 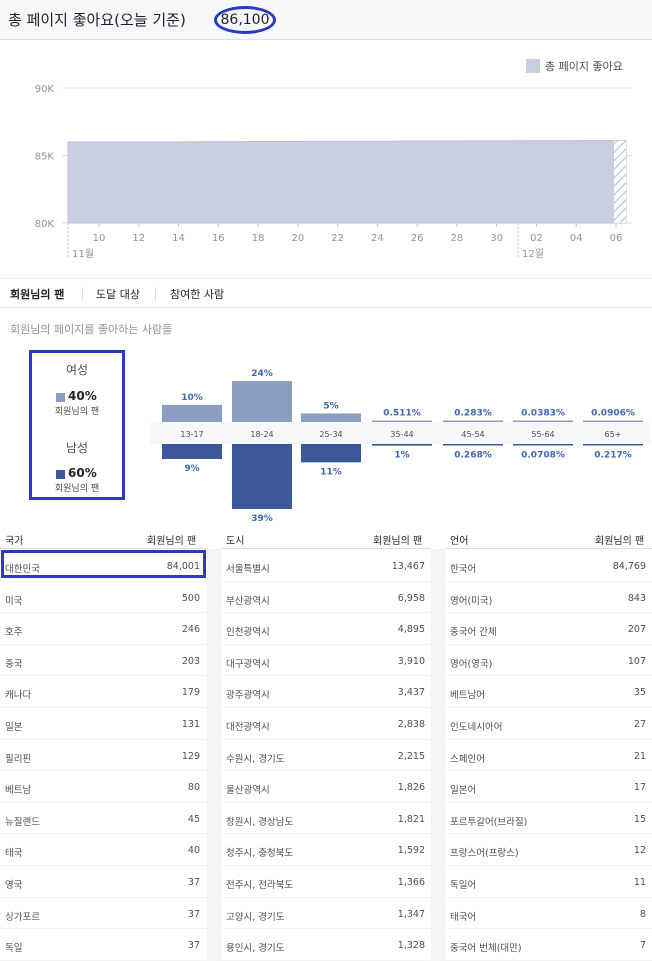 I want to click on x-tick-label: 02, so click(x=536, y=238).